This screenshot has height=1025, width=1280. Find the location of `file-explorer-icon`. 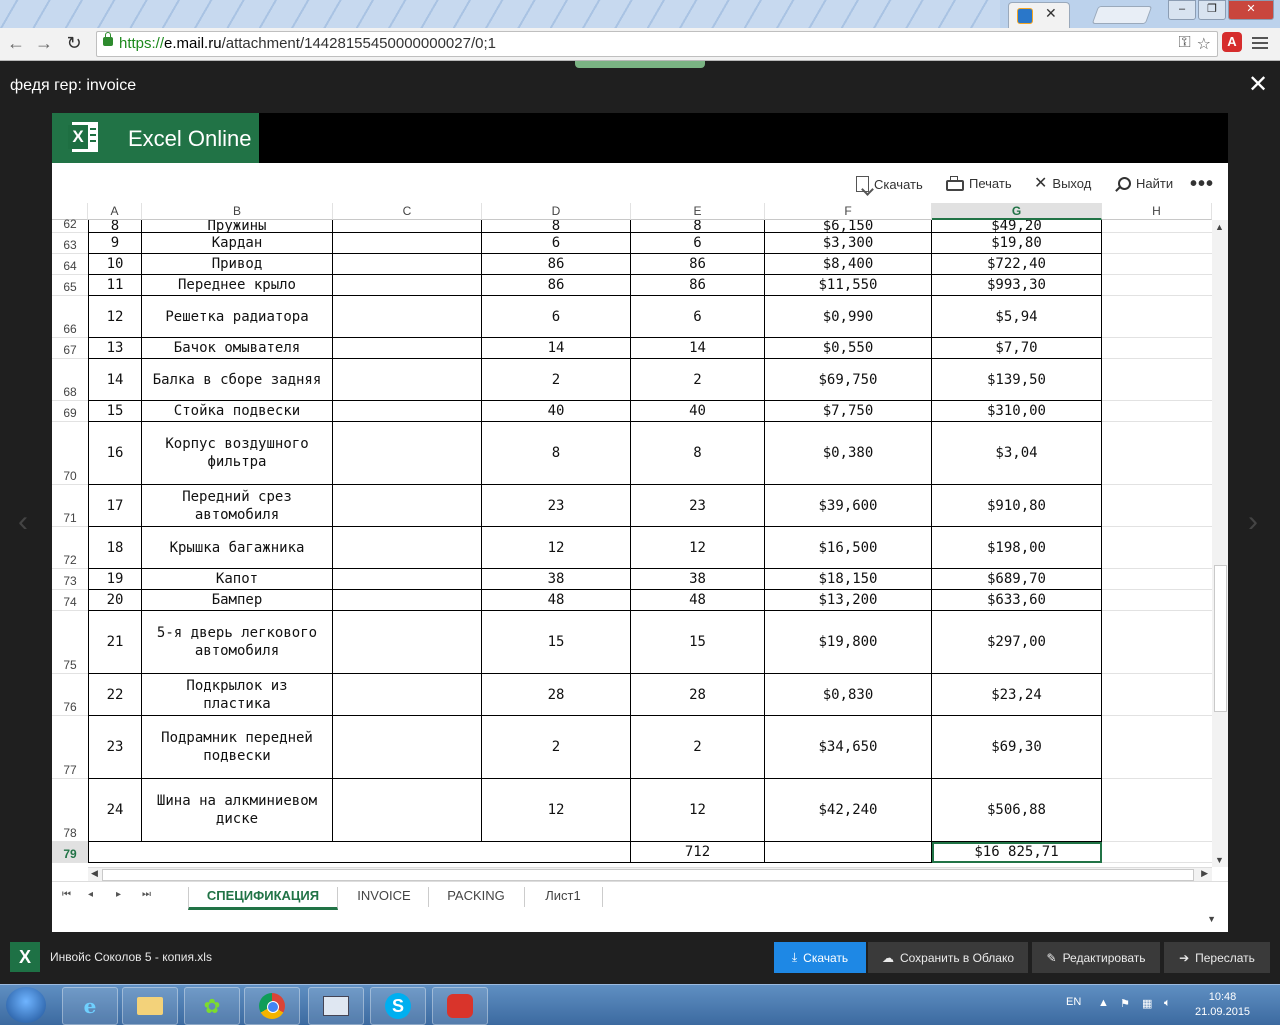

file-explorer-icon is located at coordinates (150, 1006).